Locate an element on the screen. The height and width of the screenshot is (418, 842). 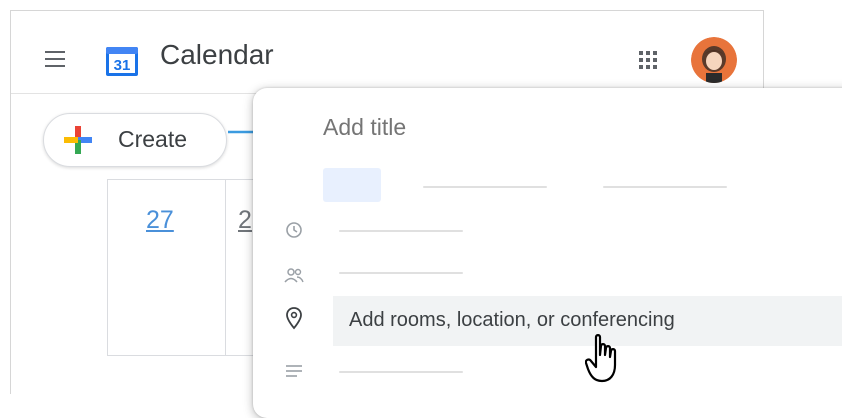
user-avatar is located at coordinates (714, 60).